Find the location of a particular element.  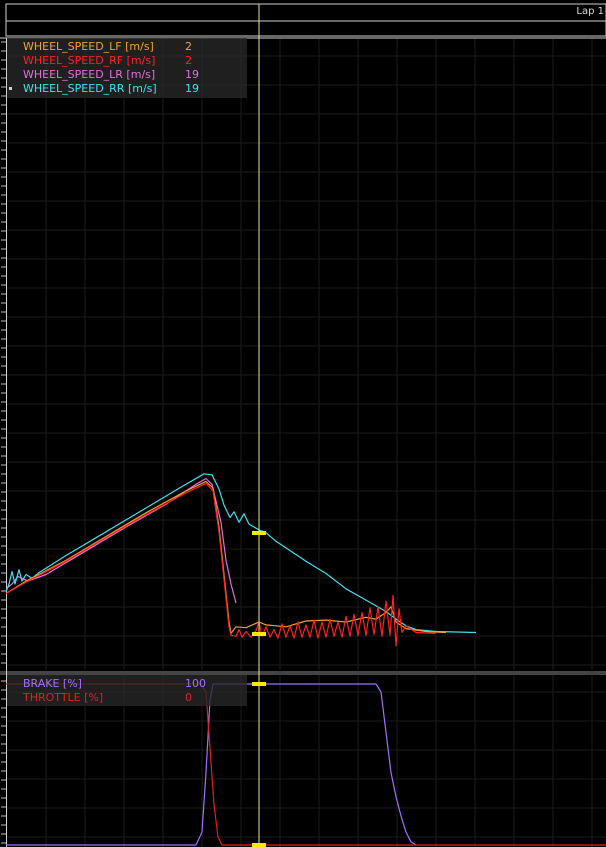

legend-label: WHEEL_SPEED_RF [m/s] is located at coordinates (89, 60).